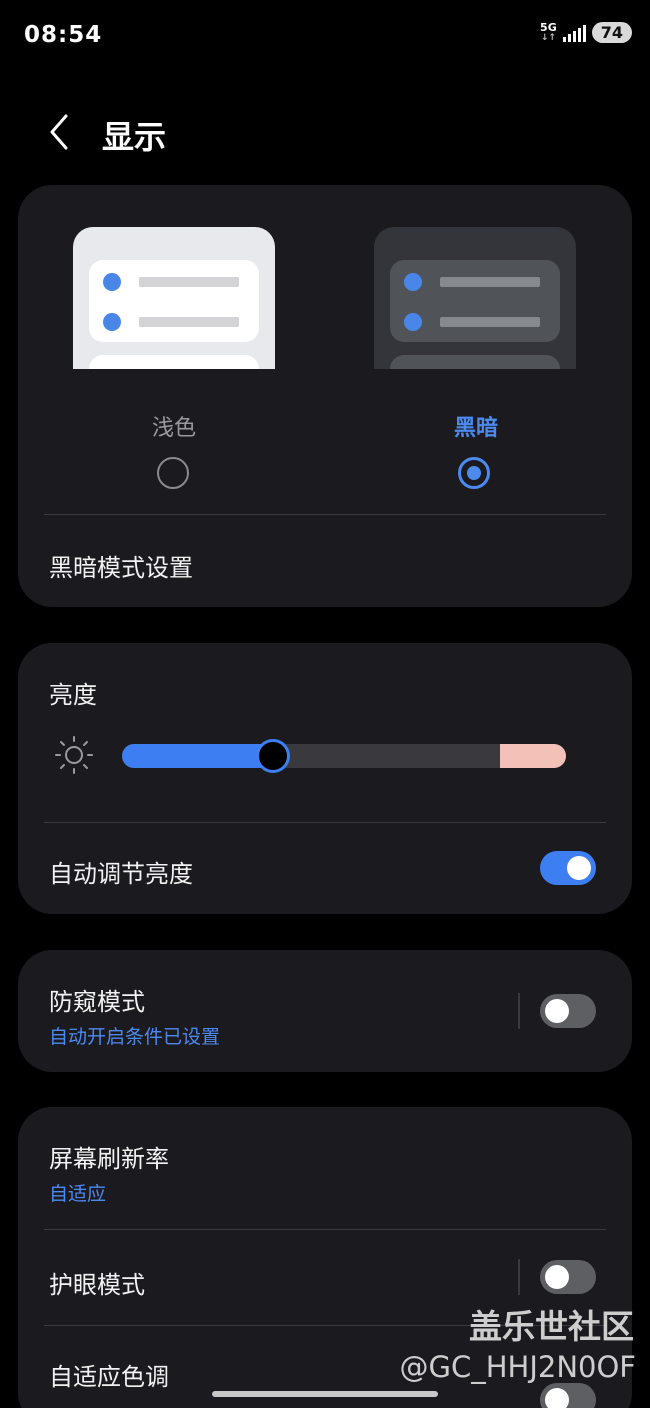  Describe the element at coordinates (574, 33) in the screenshot. I see `signal-icon` at that location.